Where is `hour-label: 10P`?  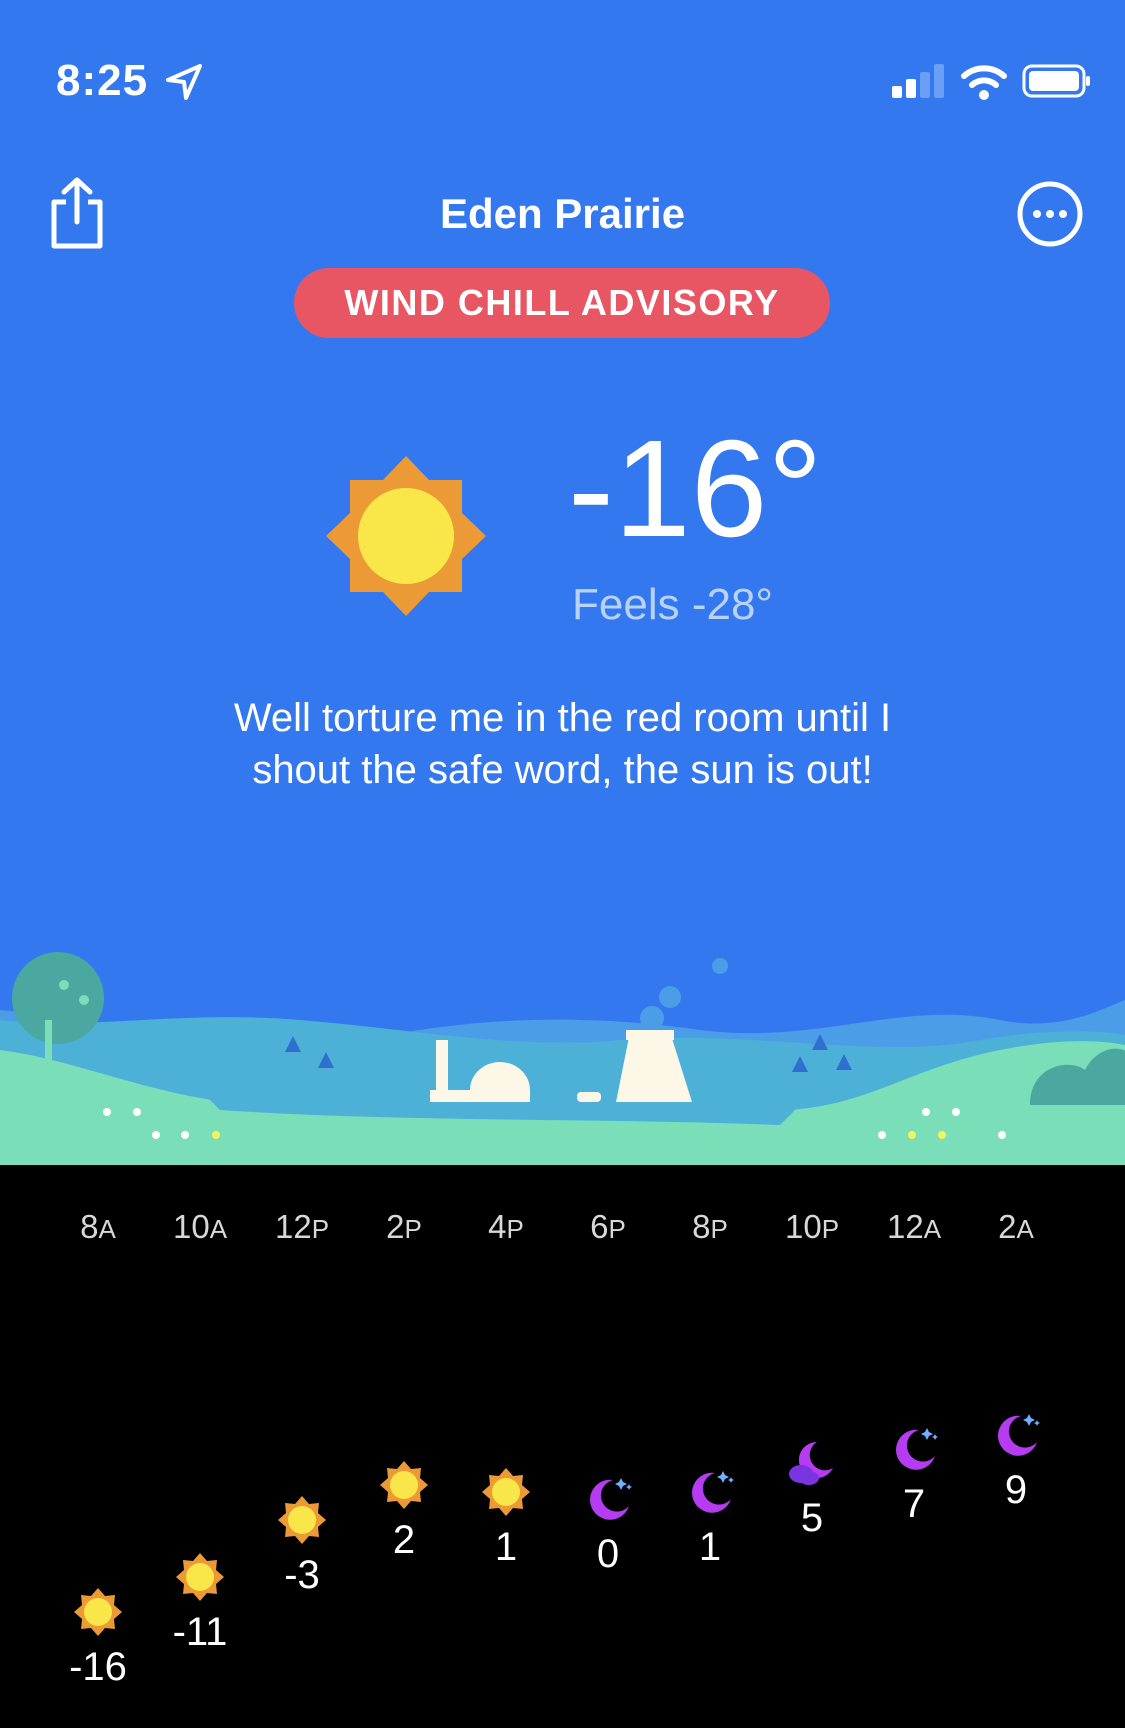 hour-label: 10P is located at coordinates (812, 1227).